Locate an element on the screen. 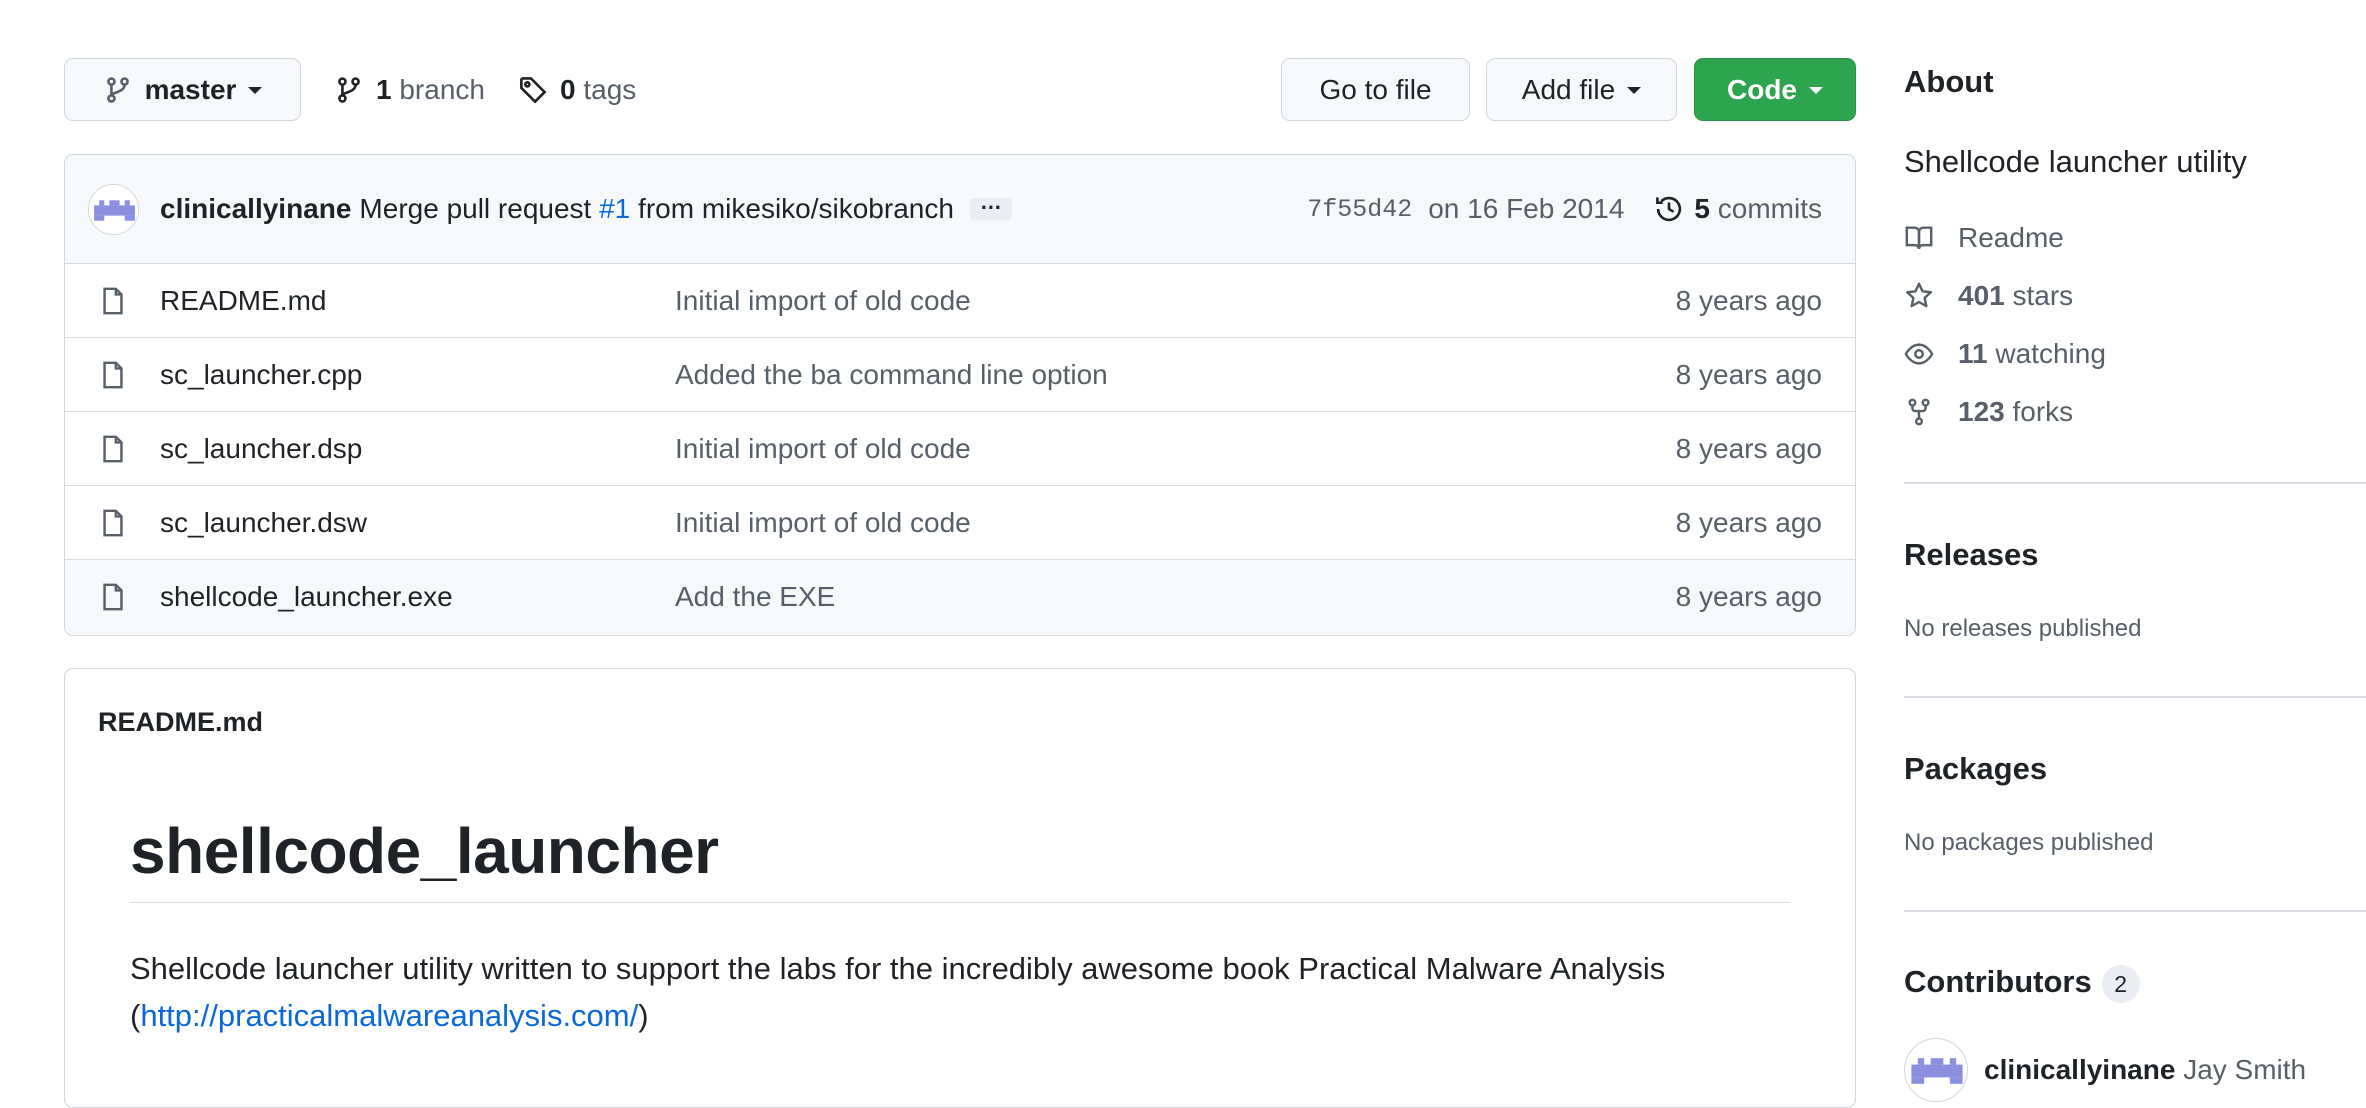 This screenshot has width=2366, height=1108. commit-sha: 7f55d42 is located at coordinates (1359, 209).